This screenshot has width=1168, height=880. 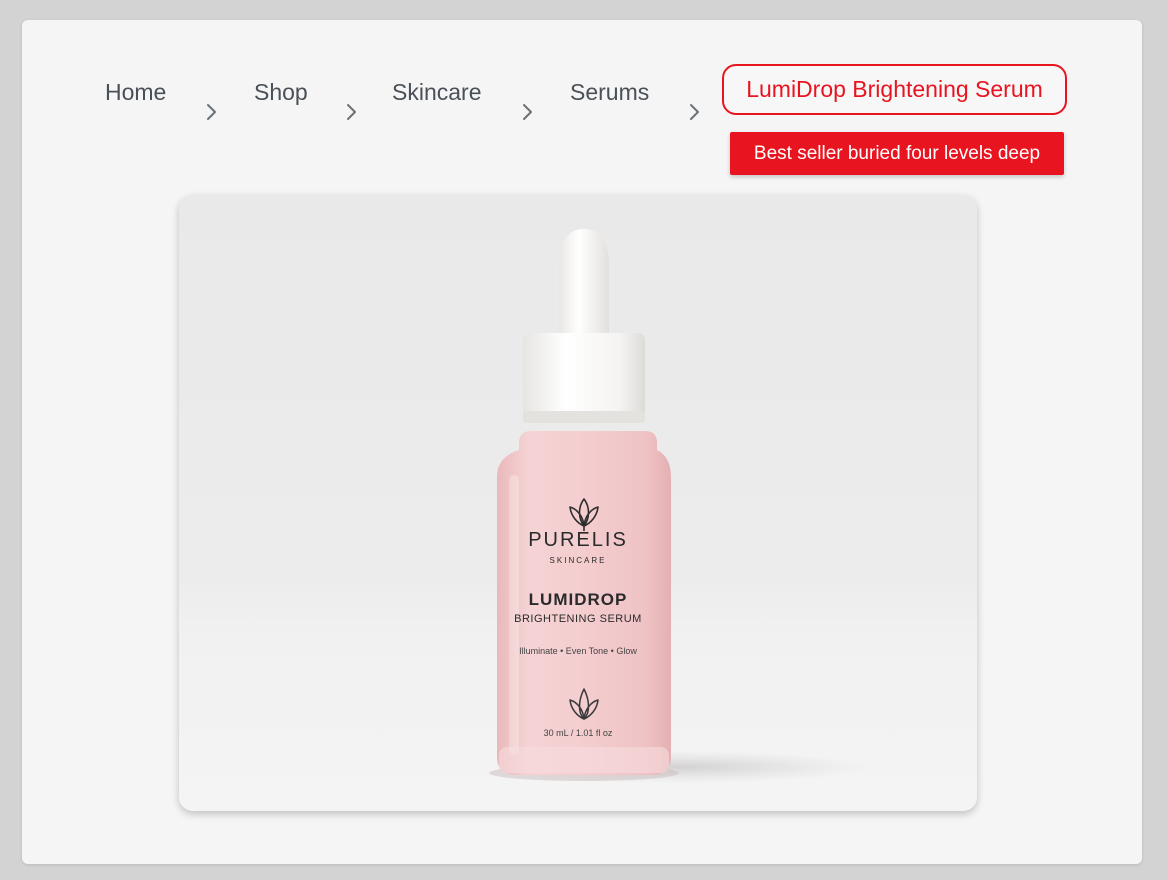 What do you see at coordinates (135, 92) in the screenshot?
I see `breadcrumb-item-home: Home` at bounding box center [135, 92].